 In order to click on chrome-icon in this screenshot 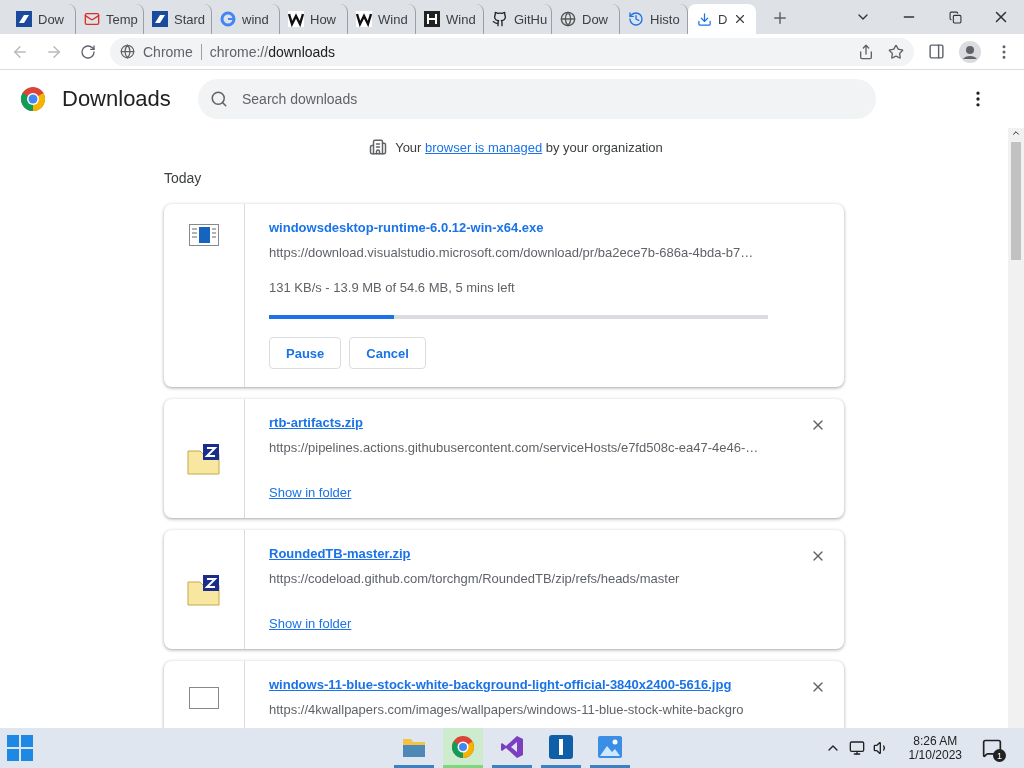, I will do `click(463, 746)`.